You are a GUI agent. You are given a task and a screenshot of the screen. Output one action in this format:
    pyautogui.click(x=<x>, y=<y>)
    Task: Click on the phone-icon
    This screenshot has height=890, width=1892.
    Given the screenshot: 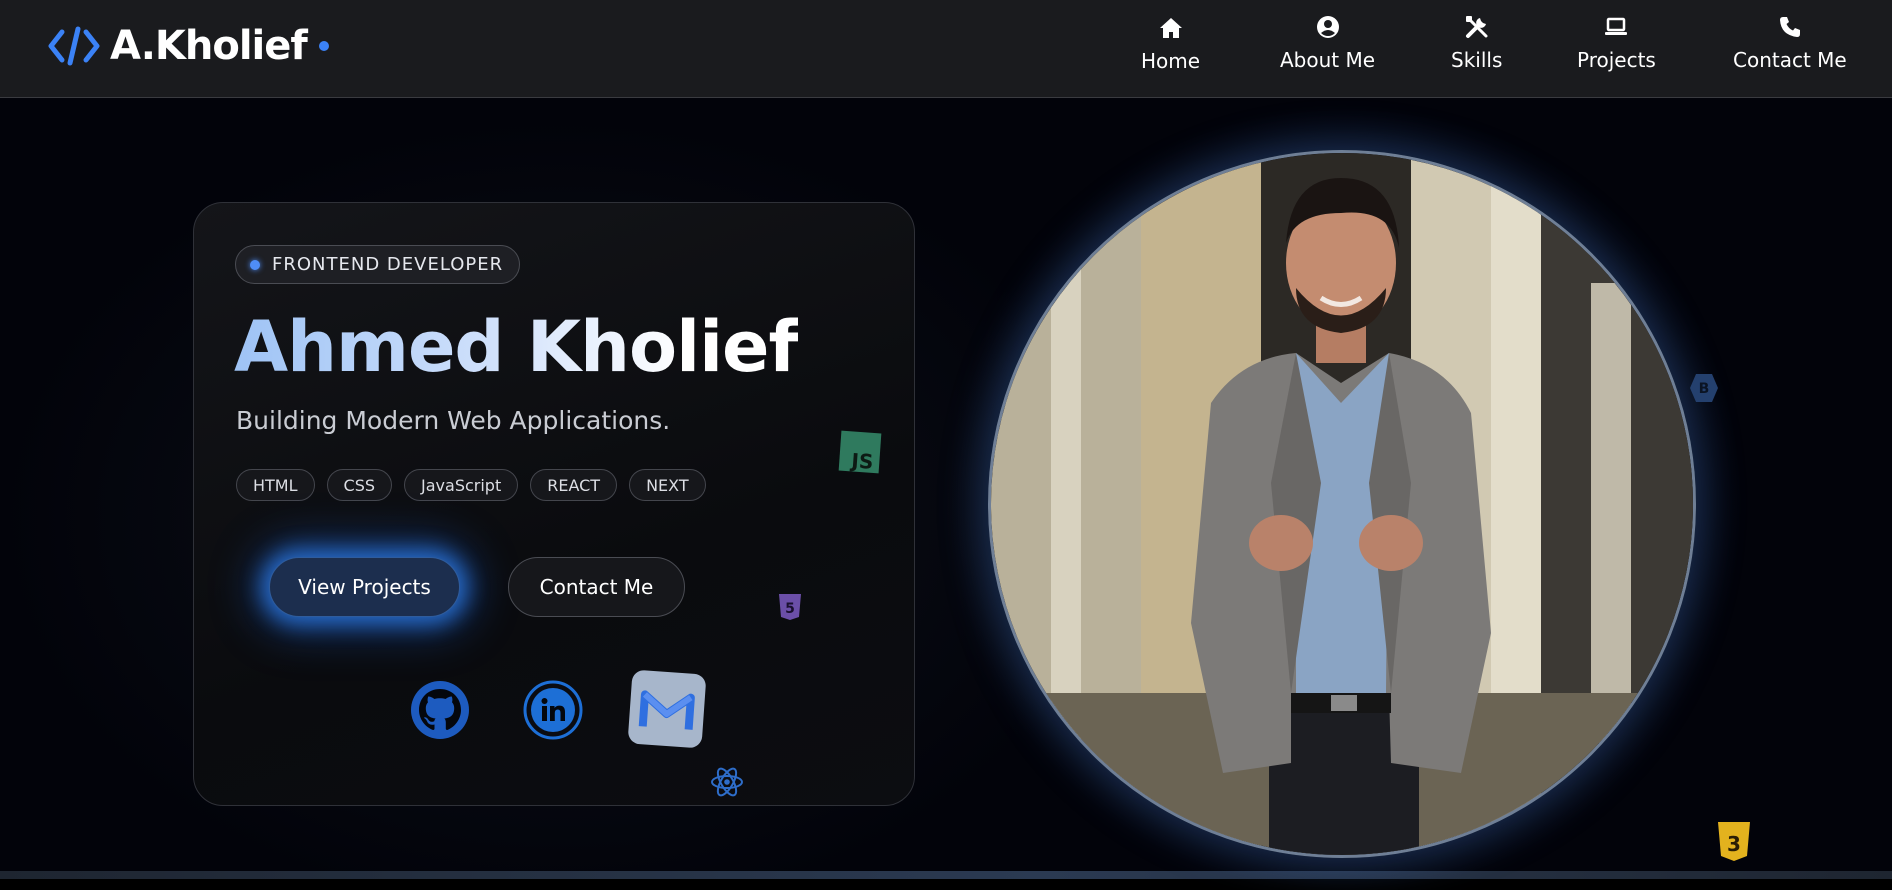 What is the action you would take?
    pyautogui.click(x=1789, y=27)
    